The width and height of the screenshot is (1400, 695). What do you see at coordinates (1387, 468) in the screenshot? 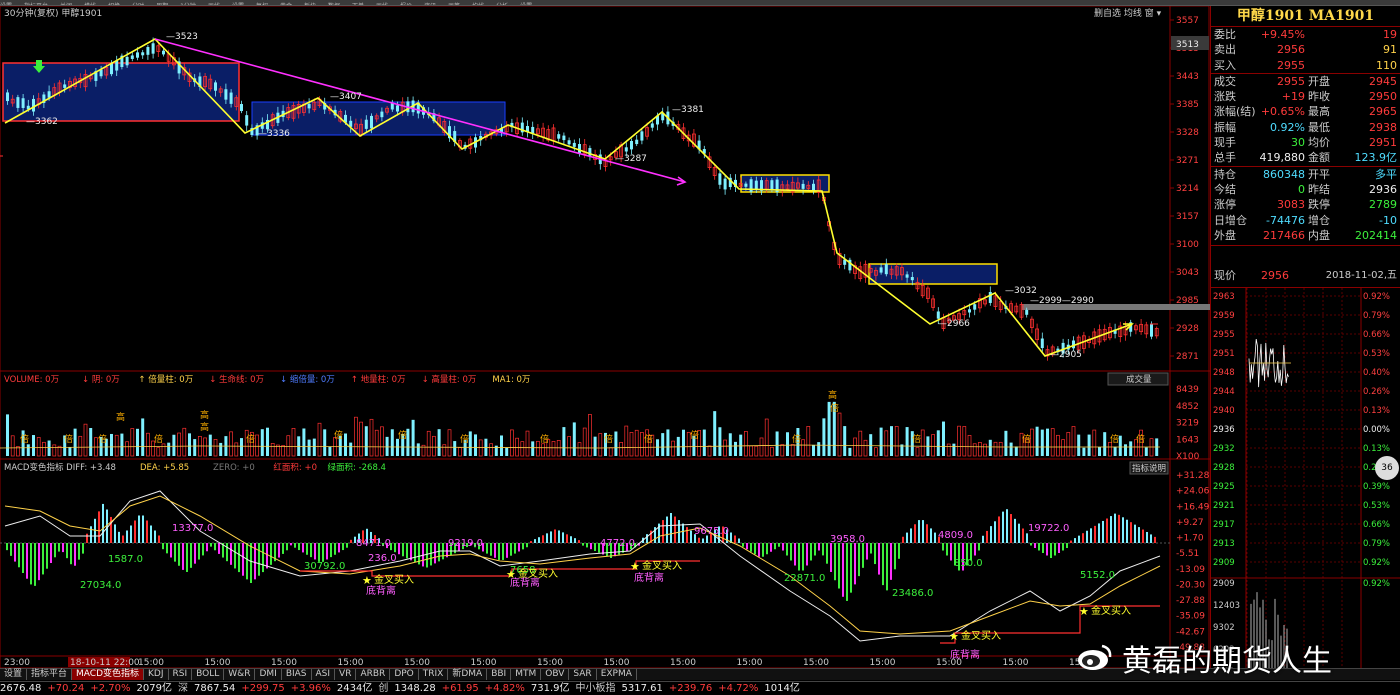
I see `side-badge: 36` at bounding box center [1387, 468].